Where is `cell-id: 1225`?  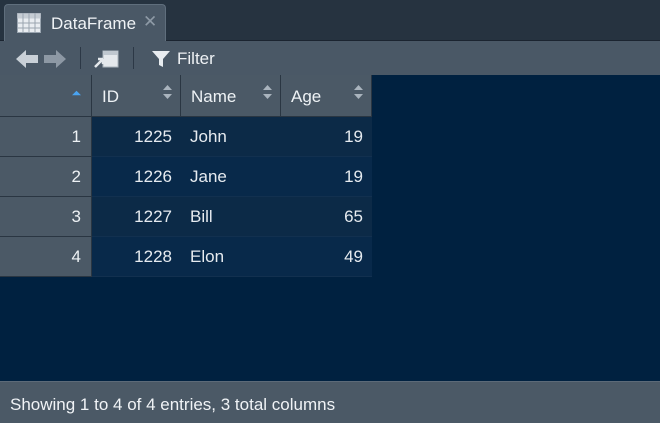
cell-id: 1225 is located at coordinates (136, 137).